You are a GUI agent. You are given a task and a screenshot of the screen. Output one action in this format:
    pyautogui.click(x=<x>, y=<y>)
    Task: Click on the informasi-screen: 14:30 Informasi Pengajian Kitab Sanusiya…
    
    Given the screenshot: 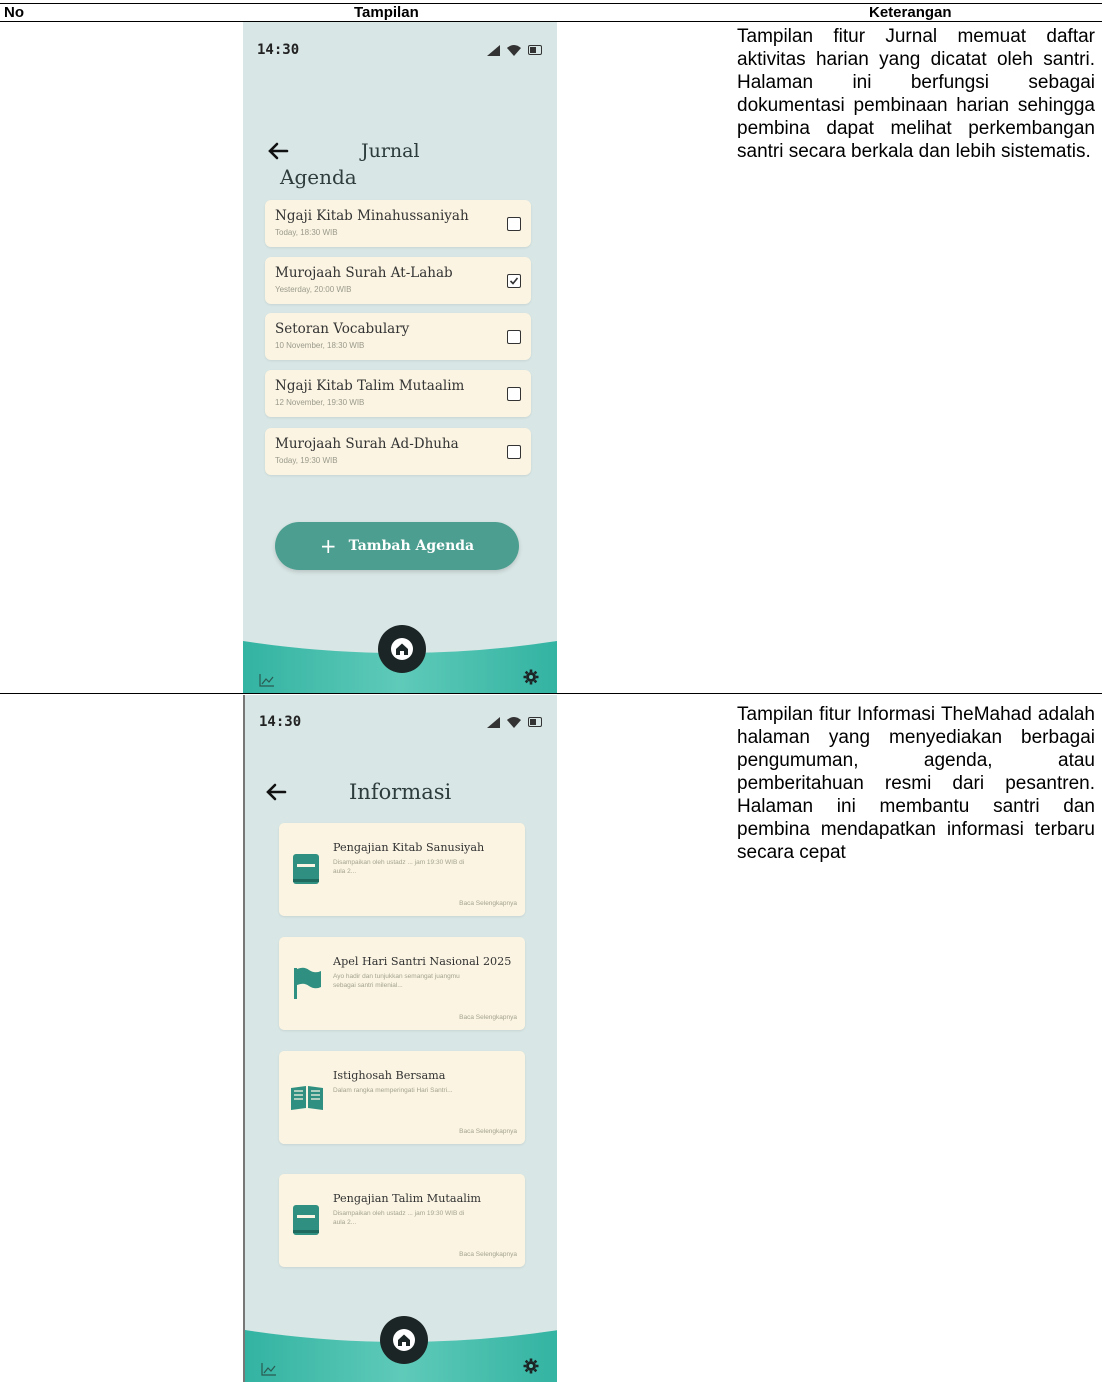 What is the action you would take?
    pyautogui.click(x=400, y=1038)
    